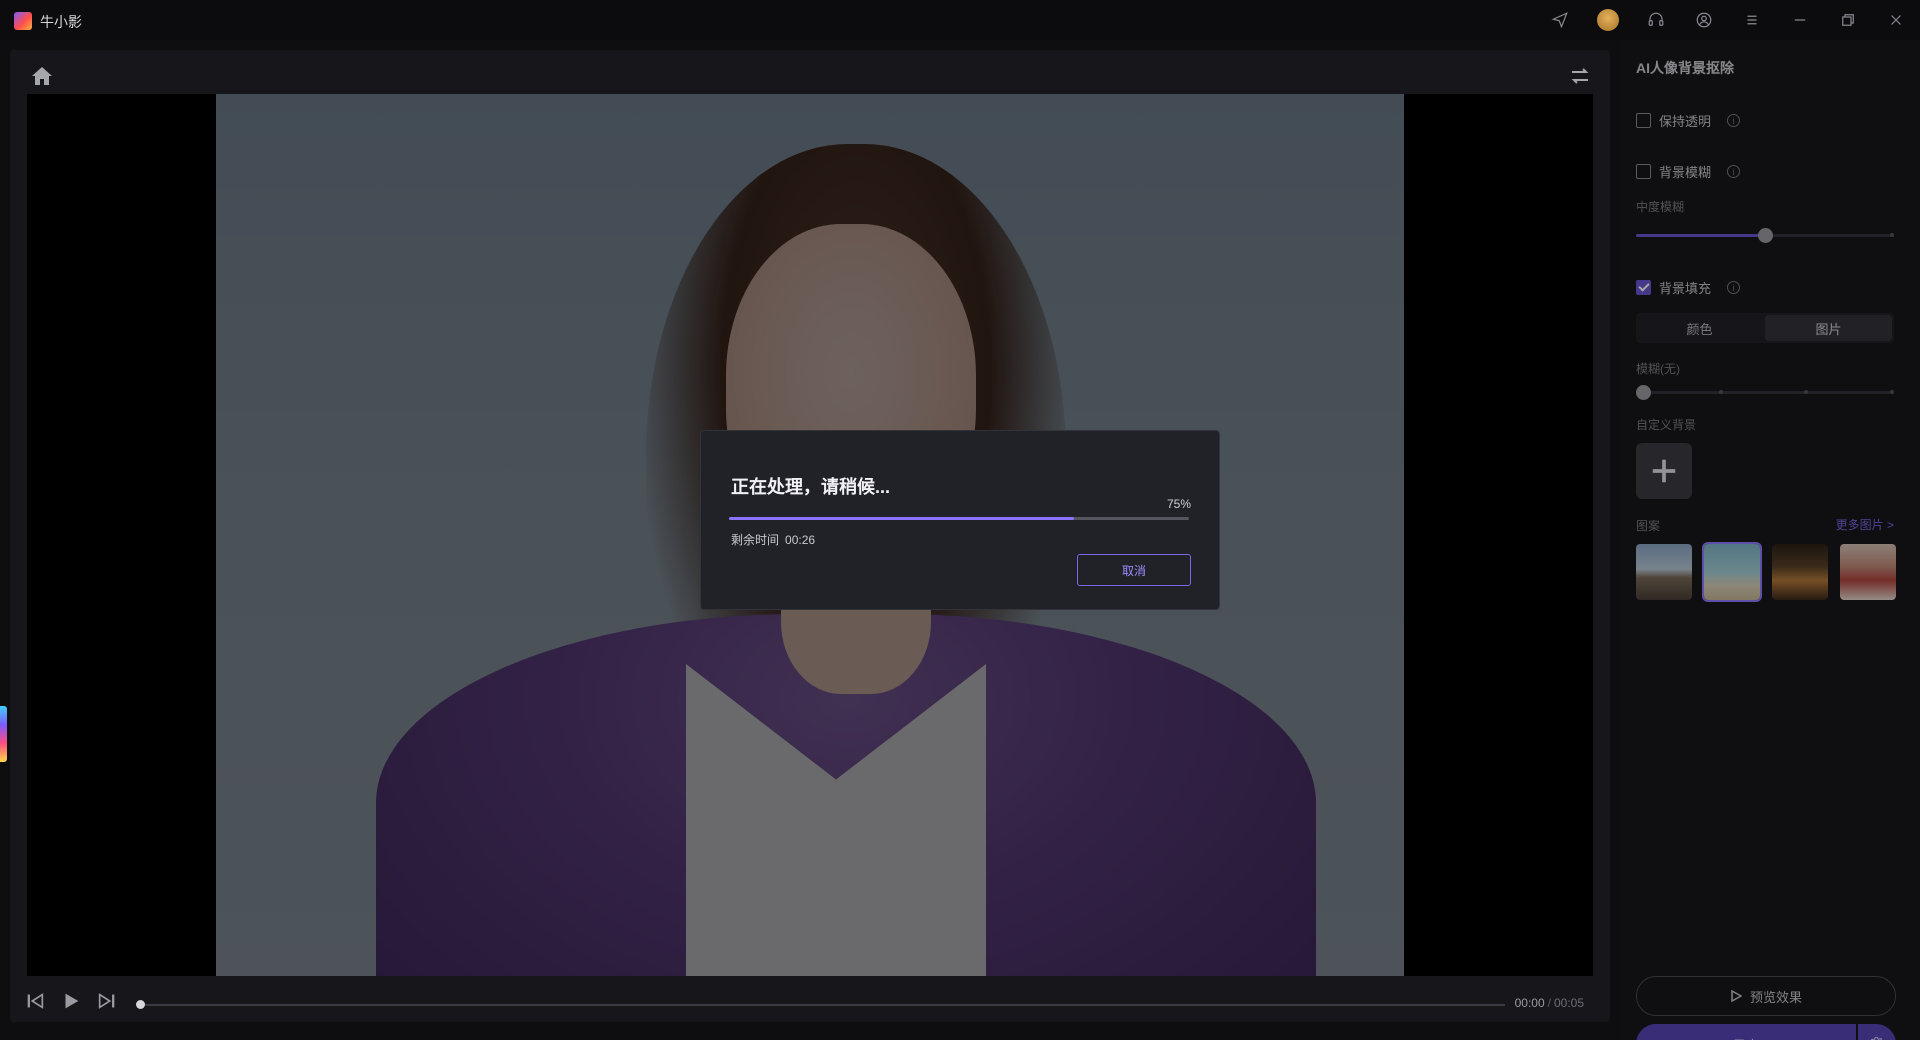 The width and height of the screenshot is (1920, 1040). I want to click on step-back-icon, so click(36, 1002).